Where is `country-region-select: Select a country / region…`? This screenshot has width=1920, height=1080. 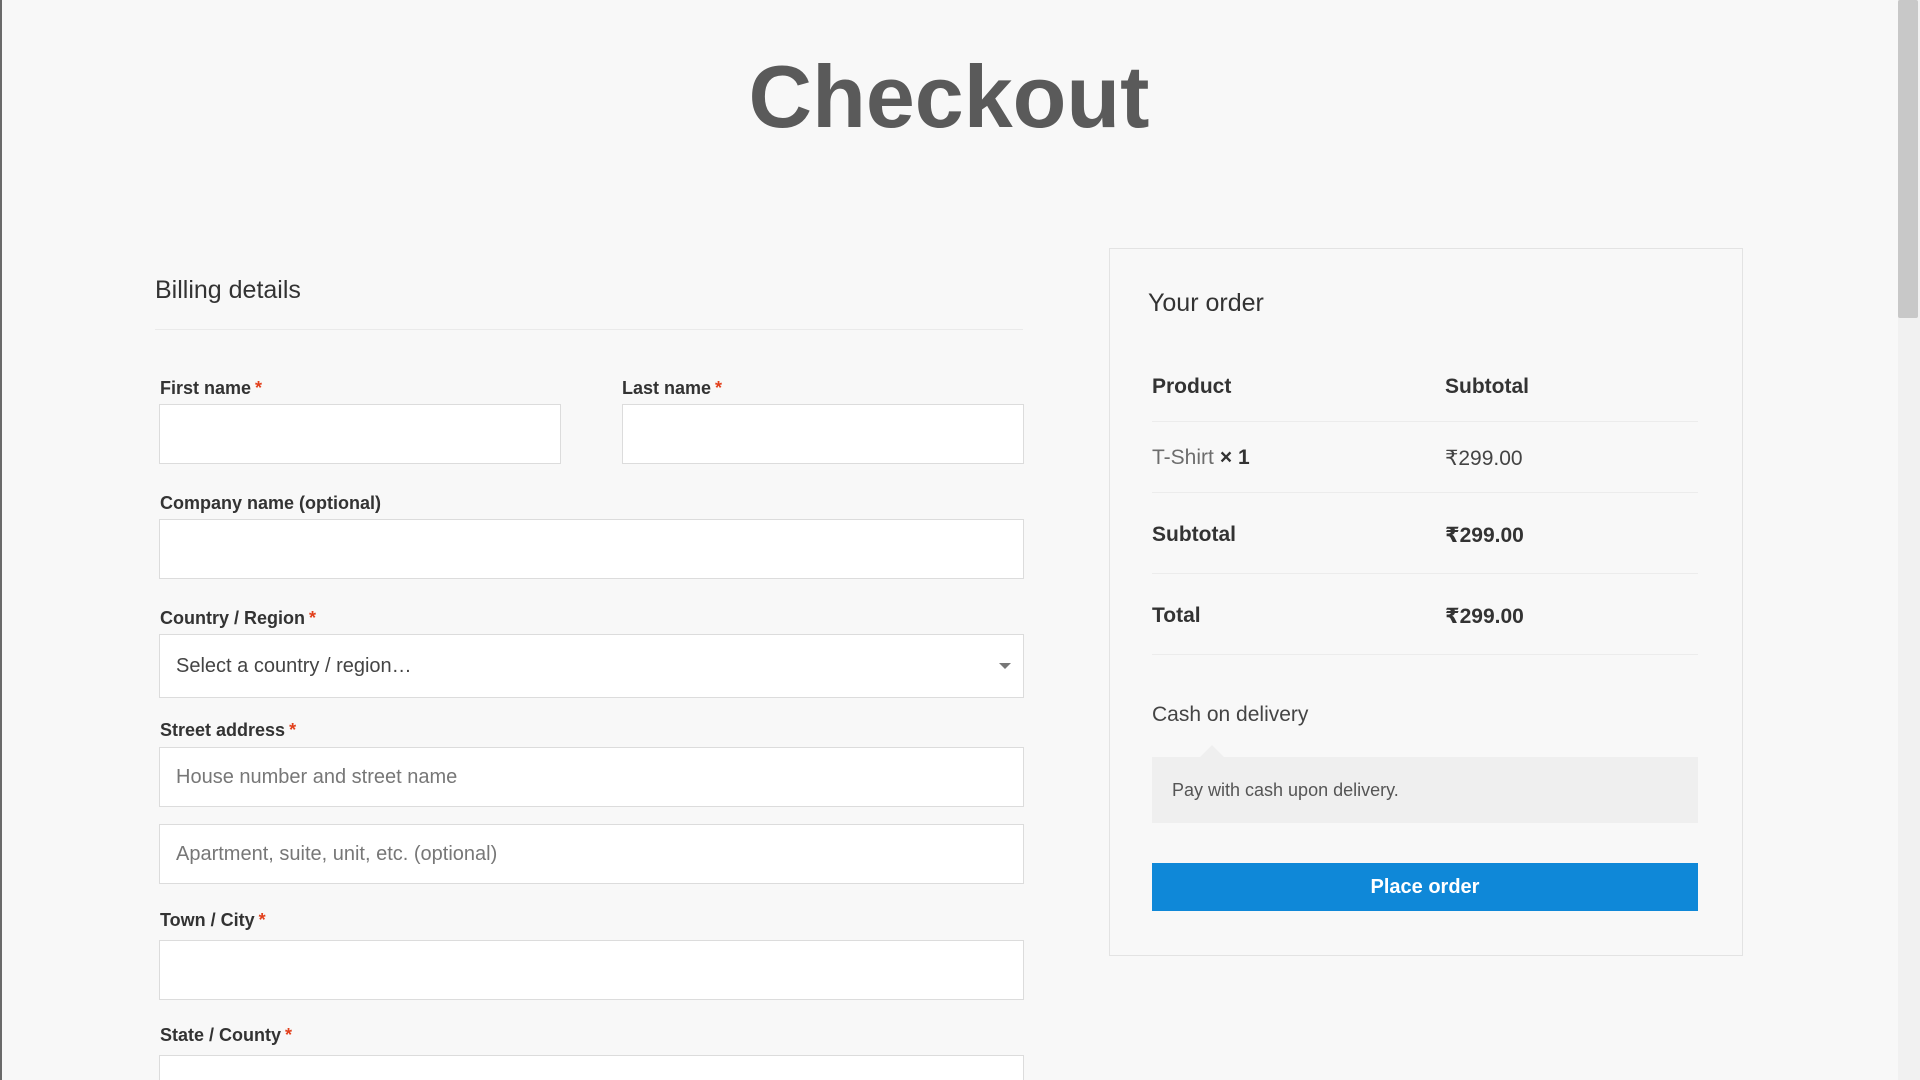
country-region-select: Select a country / region… is located at coordinates (591, 666).